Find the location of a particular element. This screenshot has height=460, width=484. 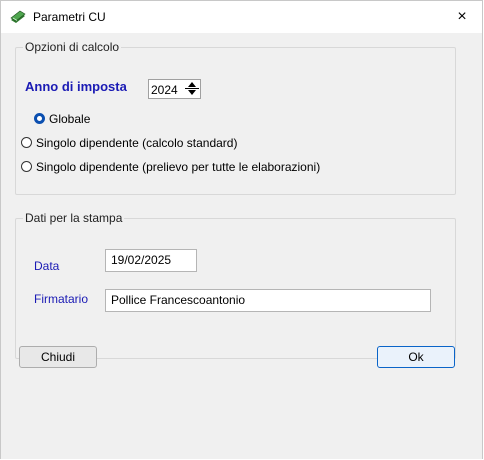

calcolo-group-legend: Opzioni di calcolo is located at coordinates (72, 47).